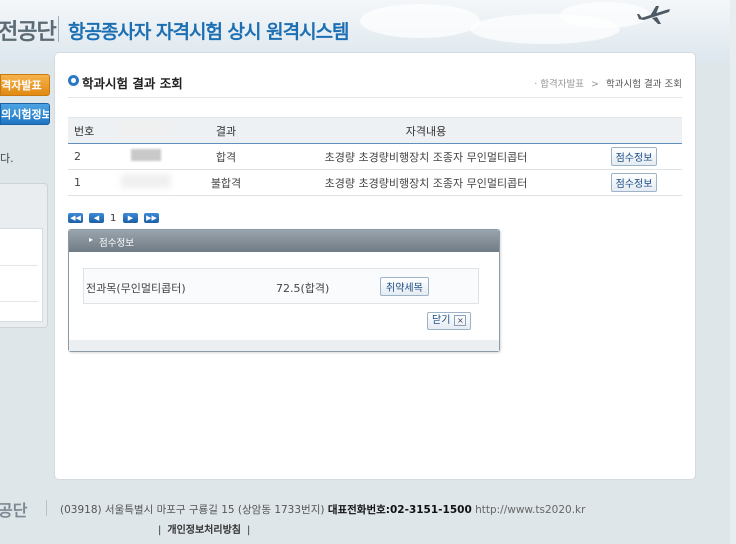 The width and height of the screenshot is (736, 544). I want to click on page-title-text: 학과시험 결과 조회, so click(132, 83).